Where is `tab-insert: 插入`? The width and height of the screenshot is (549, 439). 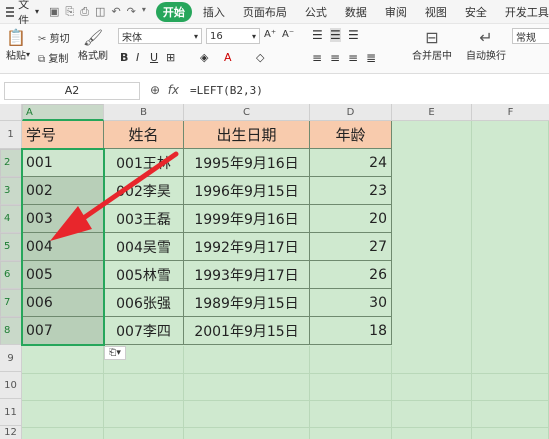
tab-insert: 插入 is located at coordinates (214, 12).